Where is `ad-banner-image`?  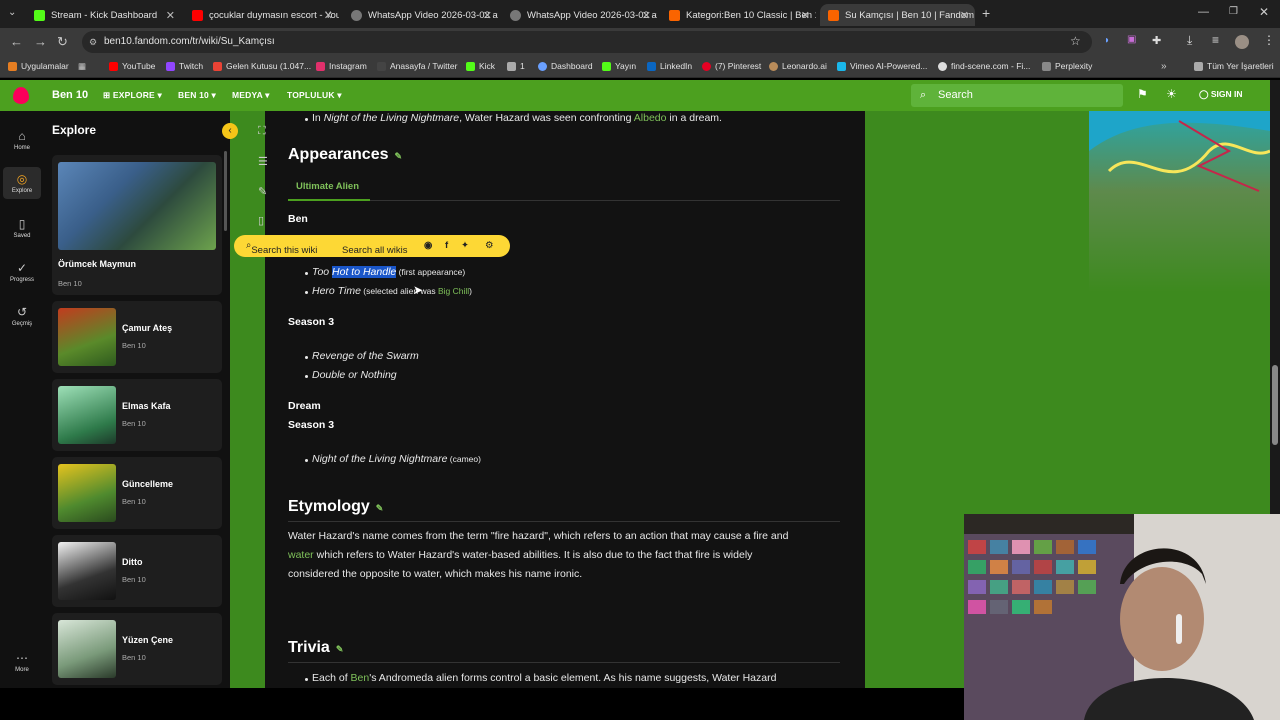 ad-banner-image is located at coordinates (1179, 312).